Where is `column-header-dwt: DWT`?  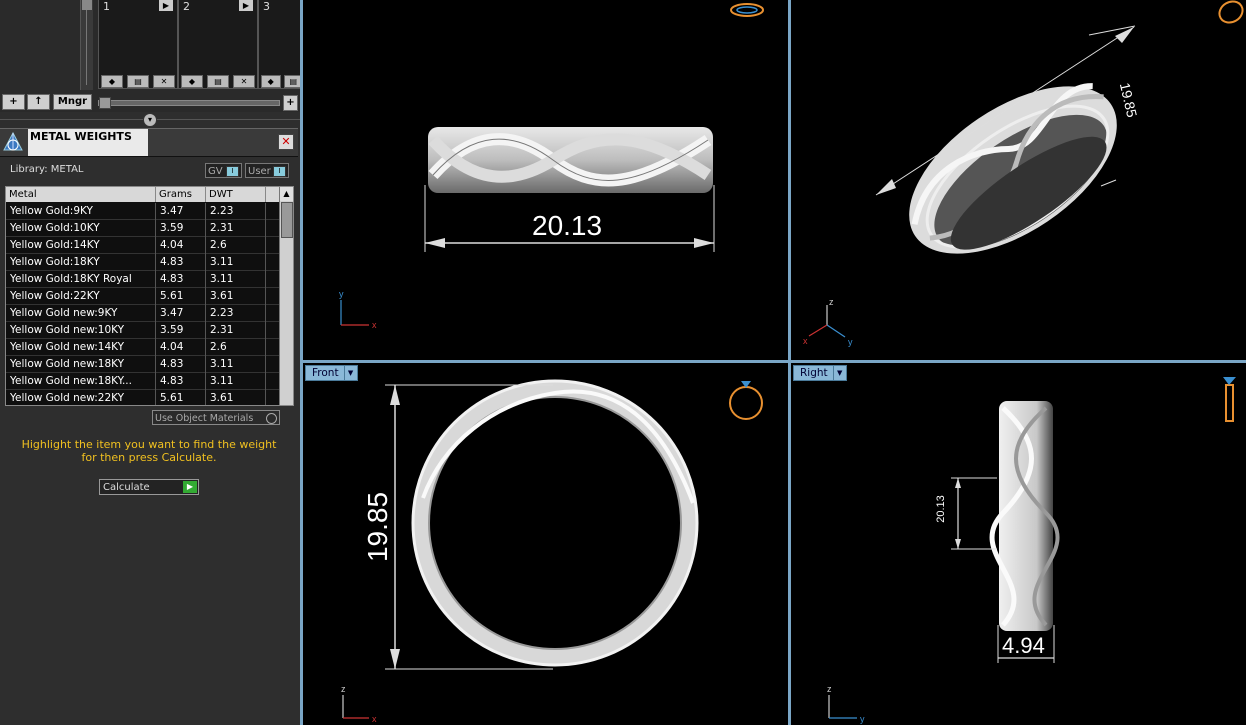 column-header-dwt: DWT is located at coordinates (236, 194).